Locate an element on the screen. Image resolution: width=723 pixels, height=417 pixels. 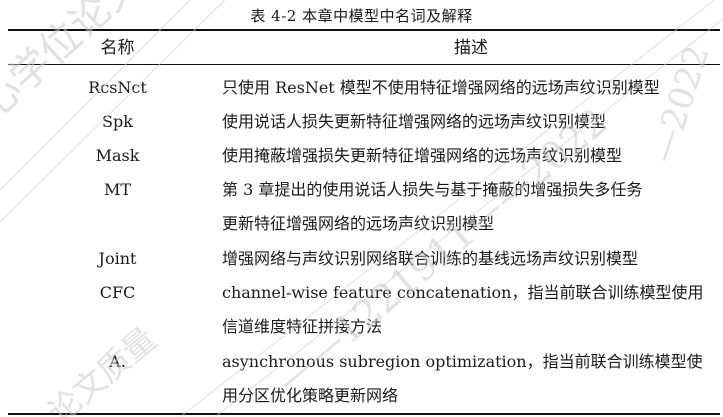
row-name: Joint is located at coordinates (117, 258).